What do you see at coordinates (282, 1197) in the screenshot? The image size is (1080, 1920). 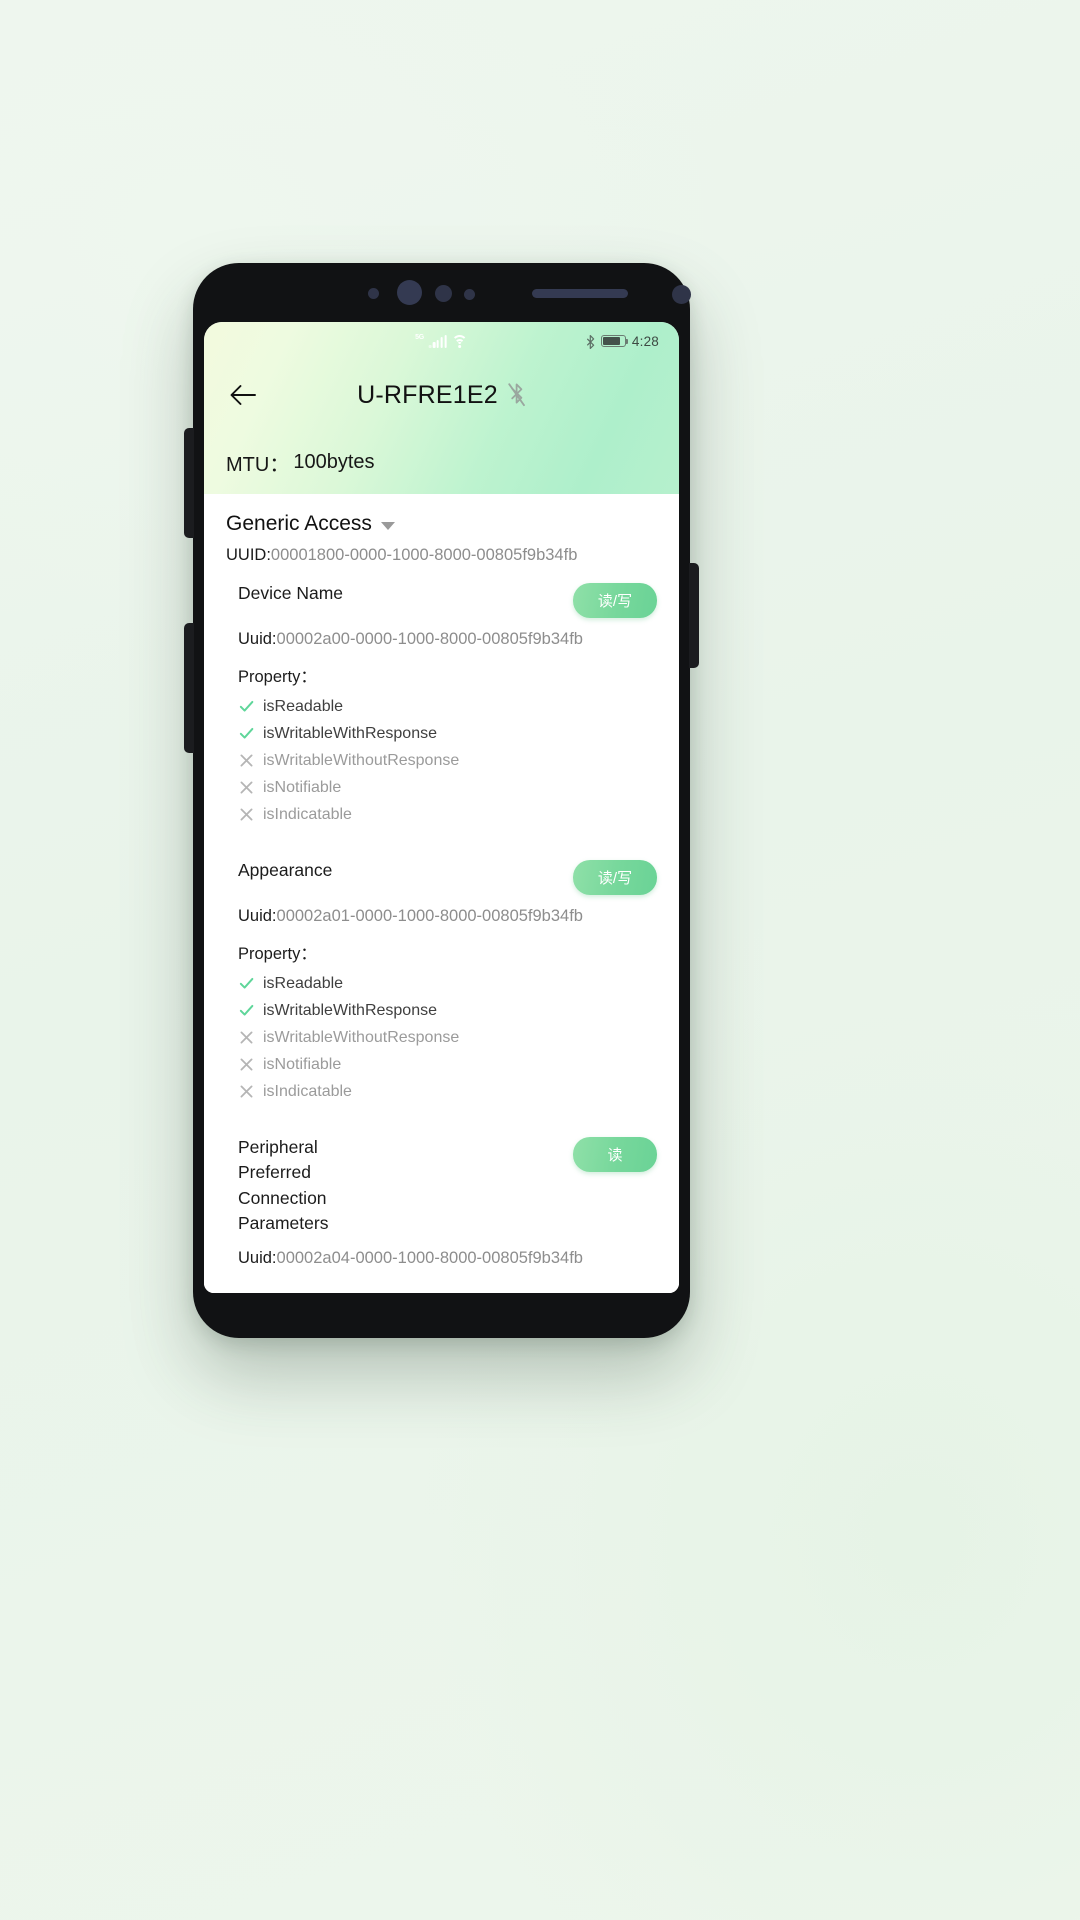 I see `characteristic-name-line: Connection` at bounding box center [282, 1197].